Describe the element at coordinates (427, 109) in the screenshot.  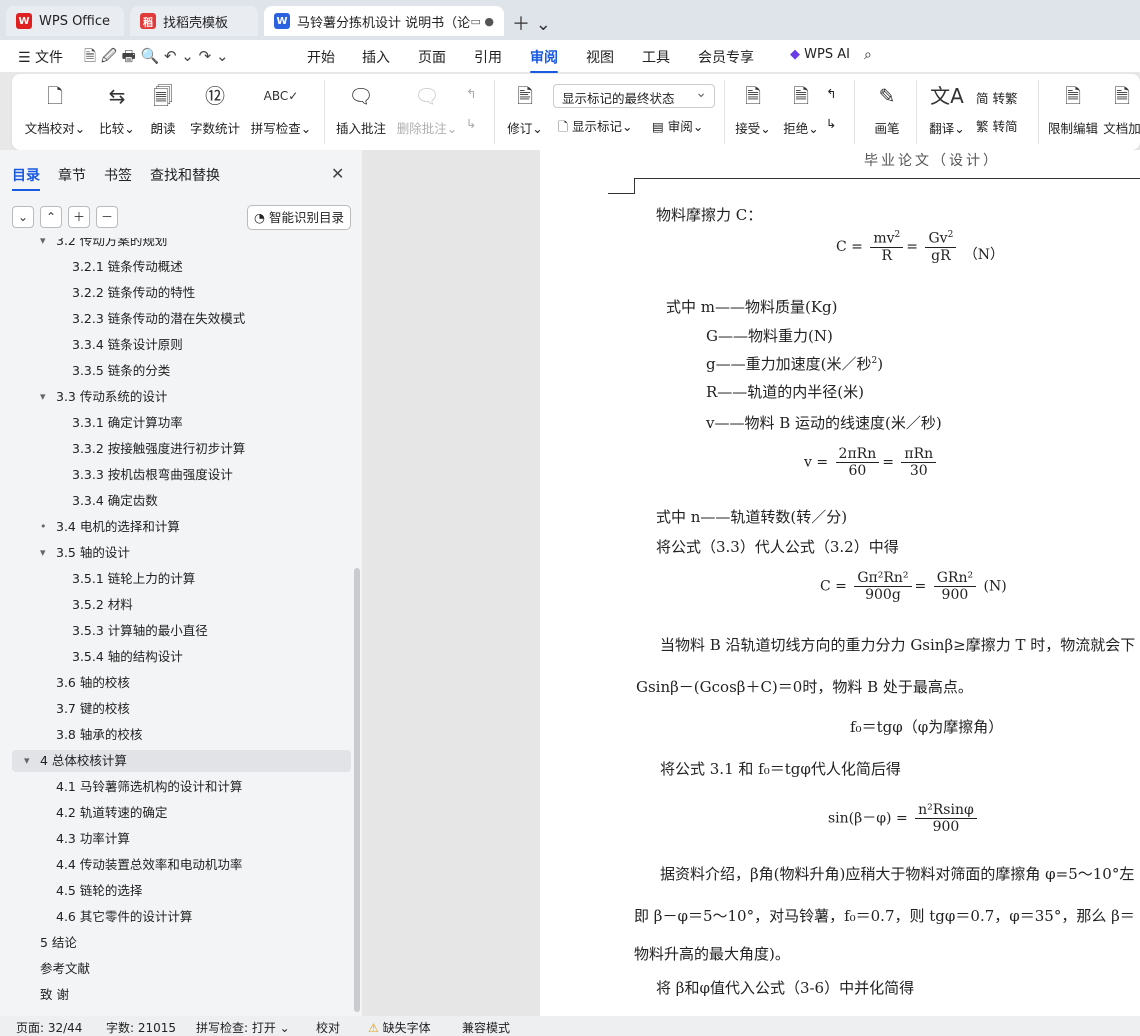
I see `delete-comment-button: 🗨 删除批注⌄` at that location.